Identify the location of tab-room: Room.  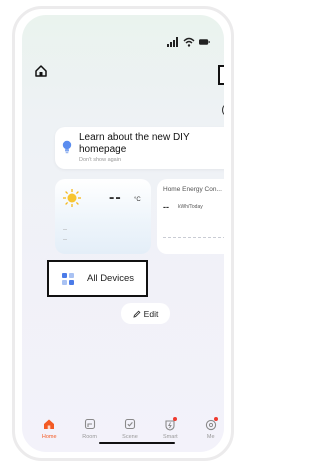
(90, 429).